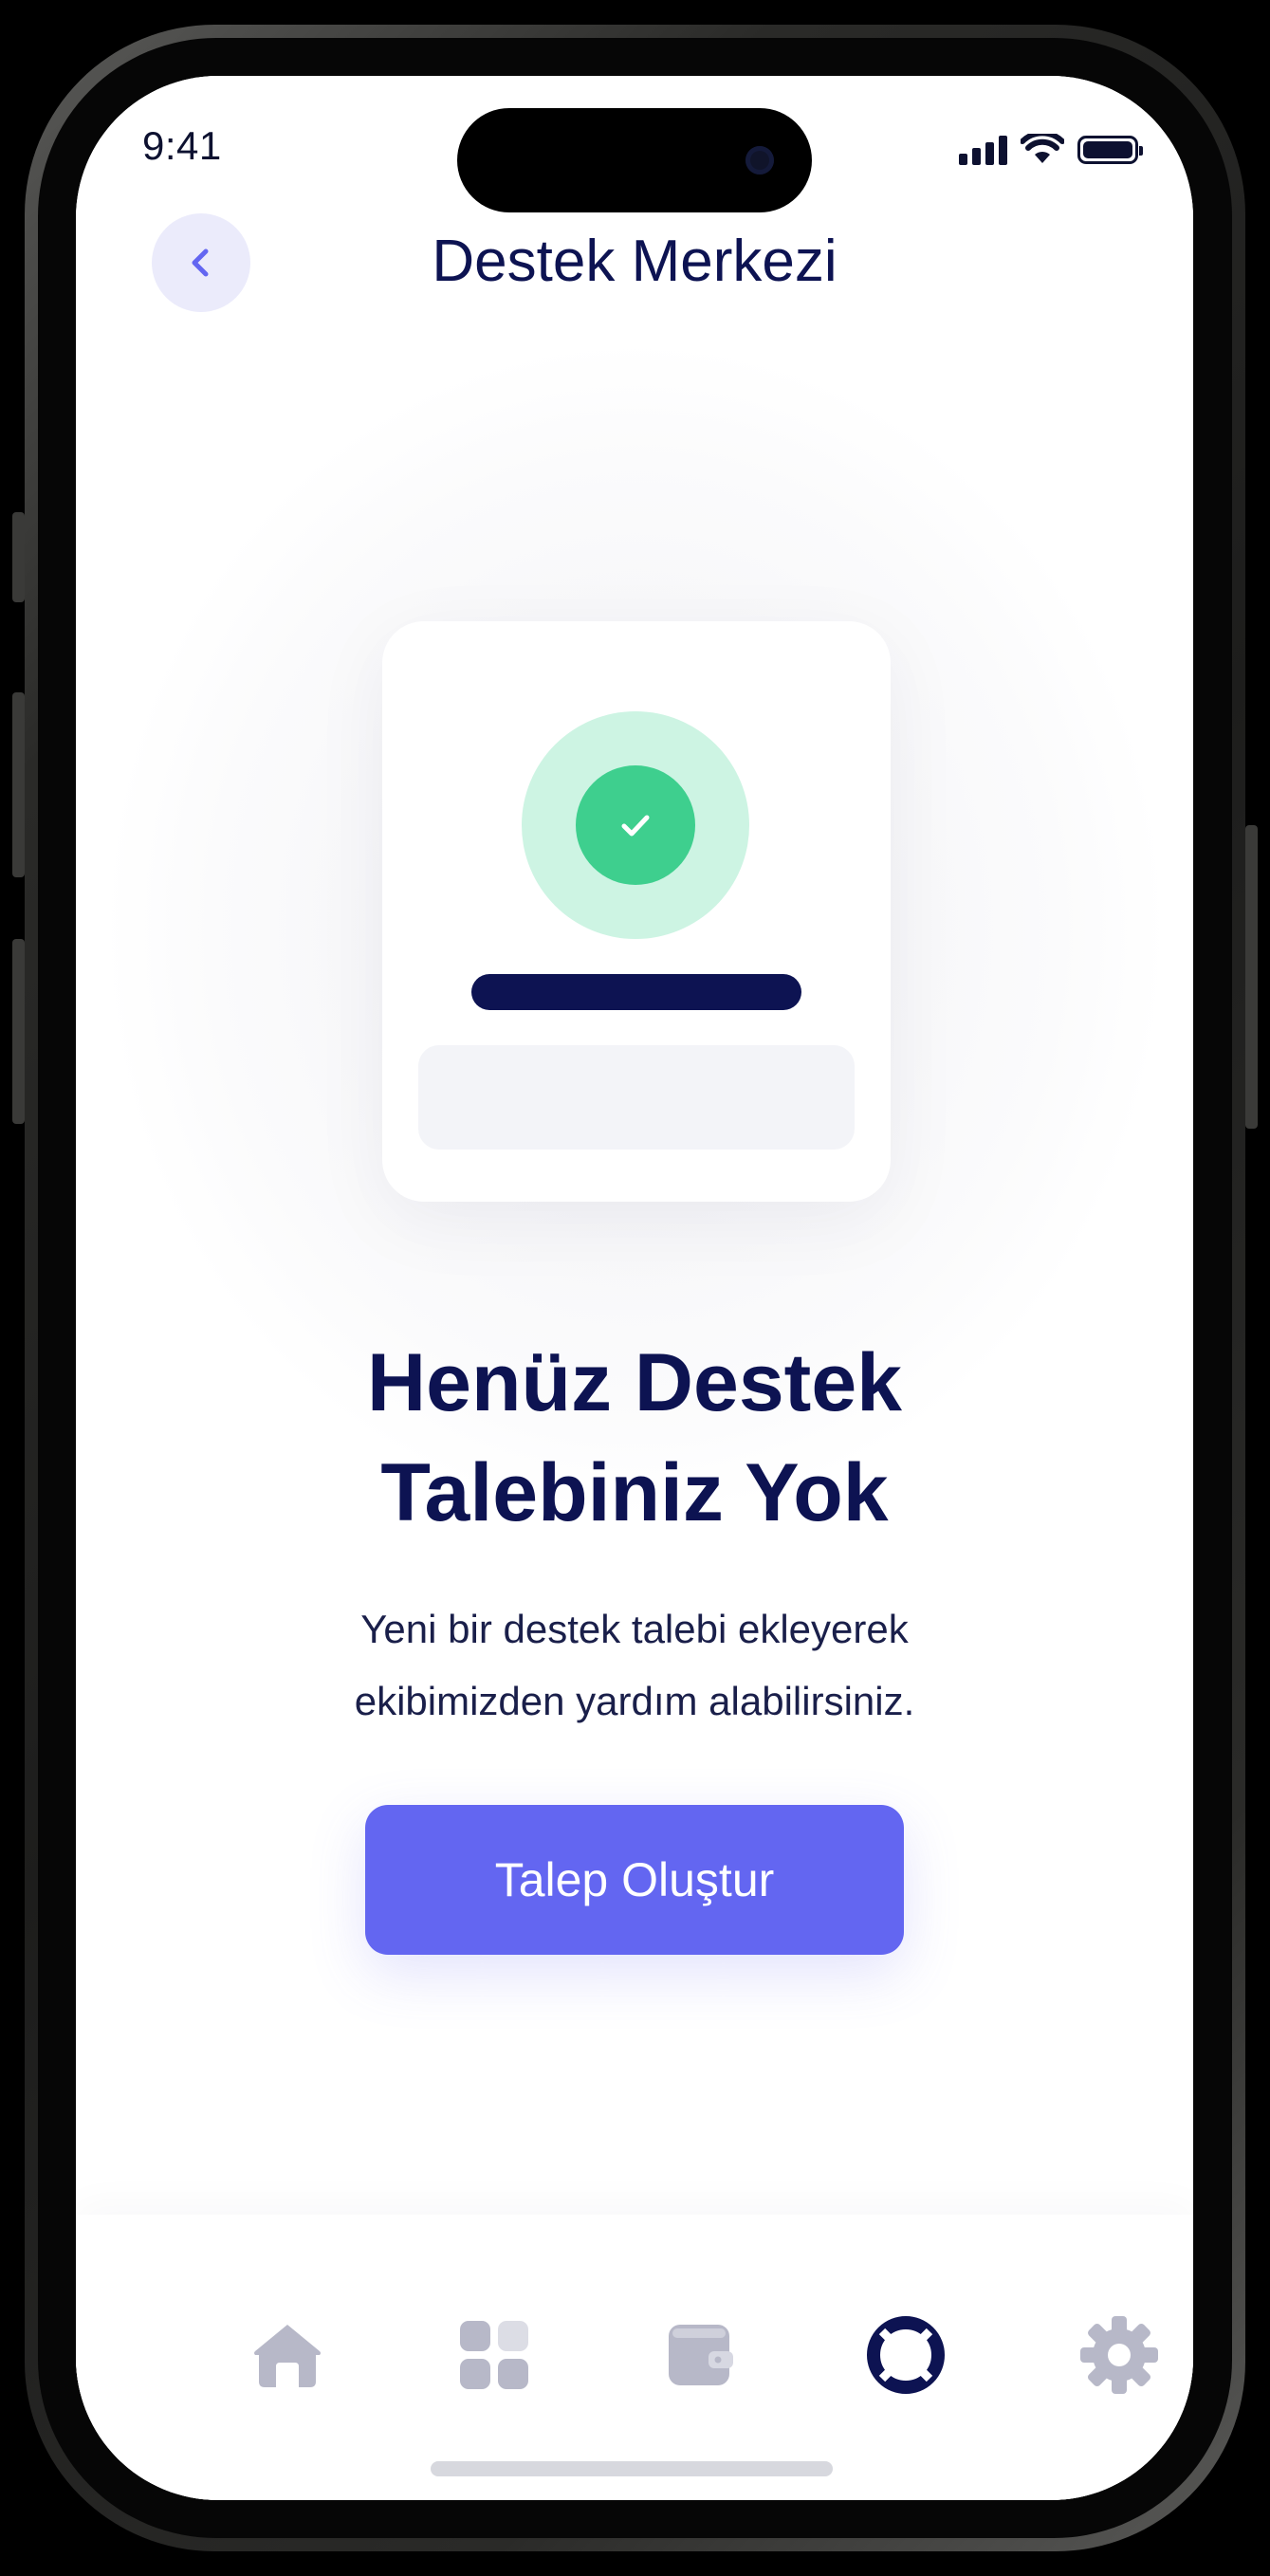  I want to click on home-indicator, so click(632, 2468).